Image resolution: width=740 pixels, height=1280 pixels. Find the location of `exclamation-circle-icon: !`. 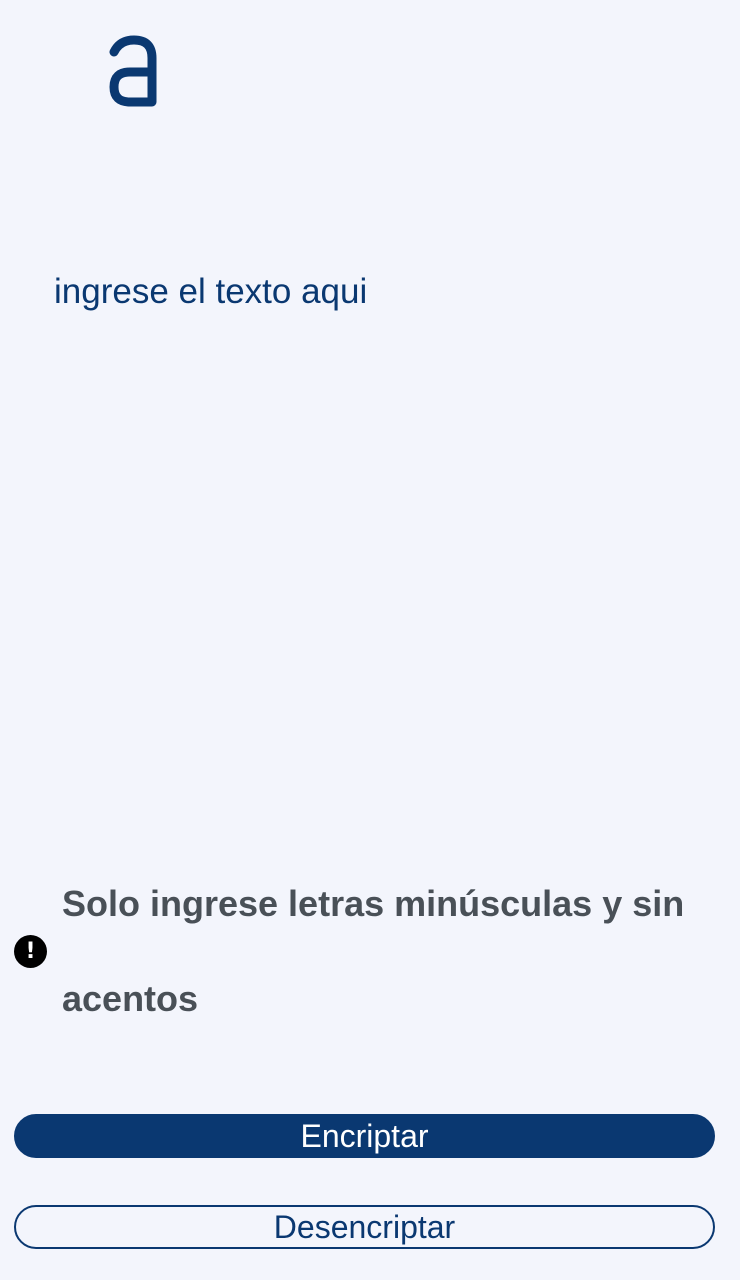

exclamation-circle-icon: ! is located at coordinates (30, 951).